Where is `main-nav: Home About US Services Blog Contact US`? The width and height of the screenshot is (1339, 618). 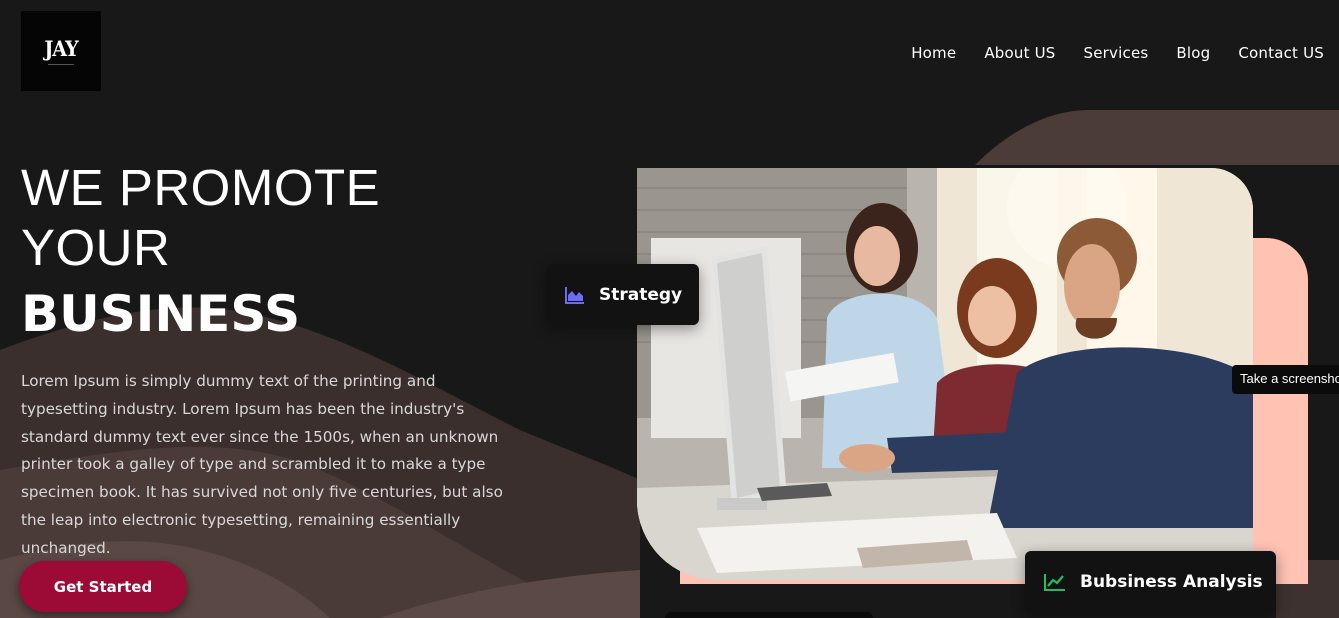
main-nav: Home About US Services Blog Contact US is located at coordinates (1117, 53).